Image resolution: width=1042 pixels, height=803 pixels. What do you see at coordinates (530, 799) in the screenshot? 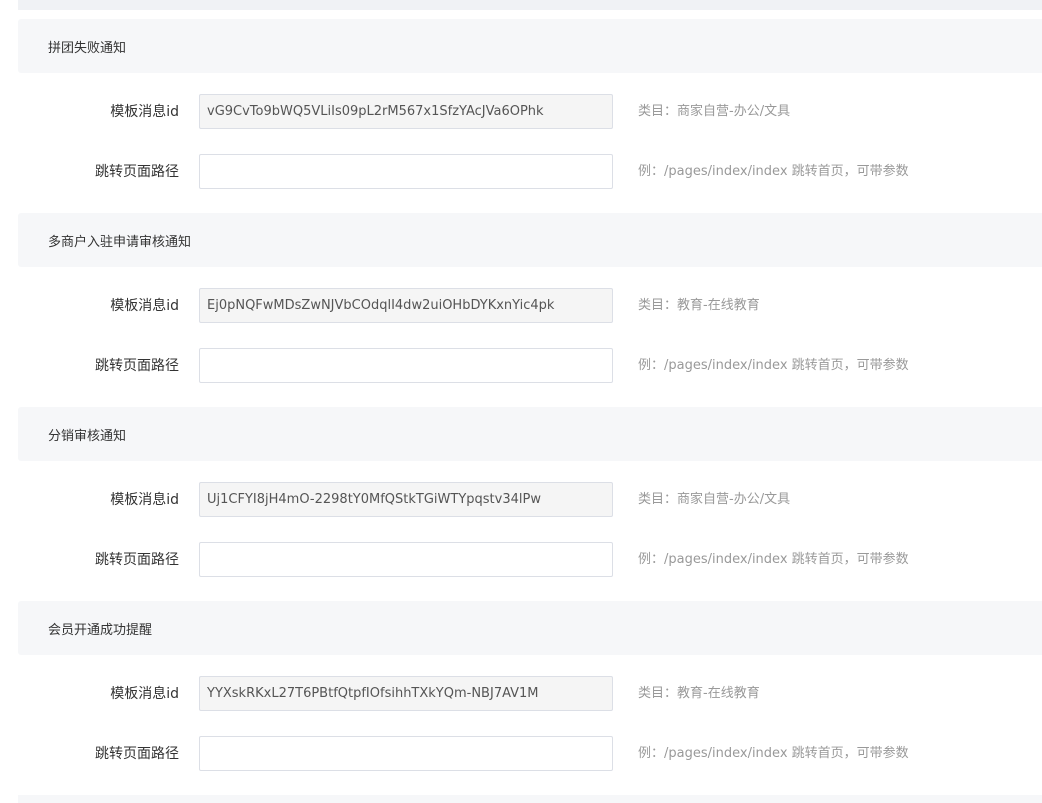
I see `next-section-header` at bounding box center [530, 799].